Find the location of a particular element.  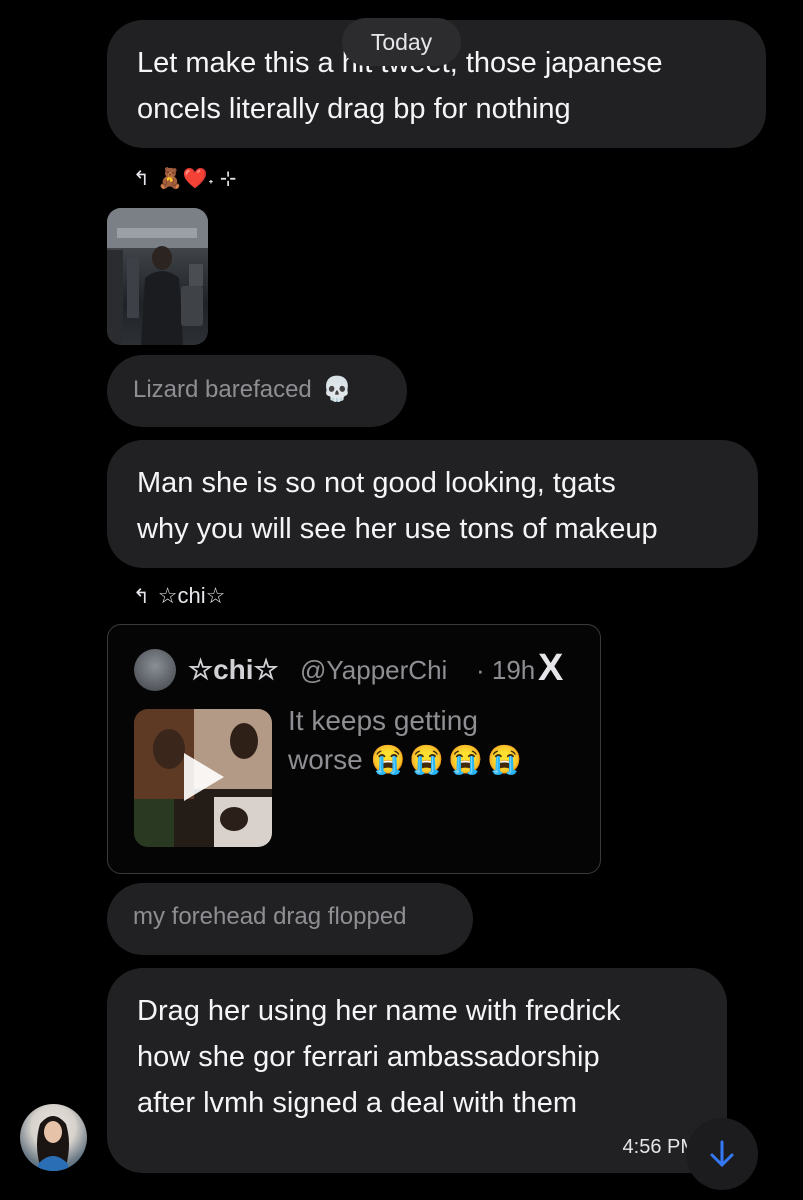

reply-decoration: 🧸❤️˖ ⊹ is located at coordinates (197, 179).